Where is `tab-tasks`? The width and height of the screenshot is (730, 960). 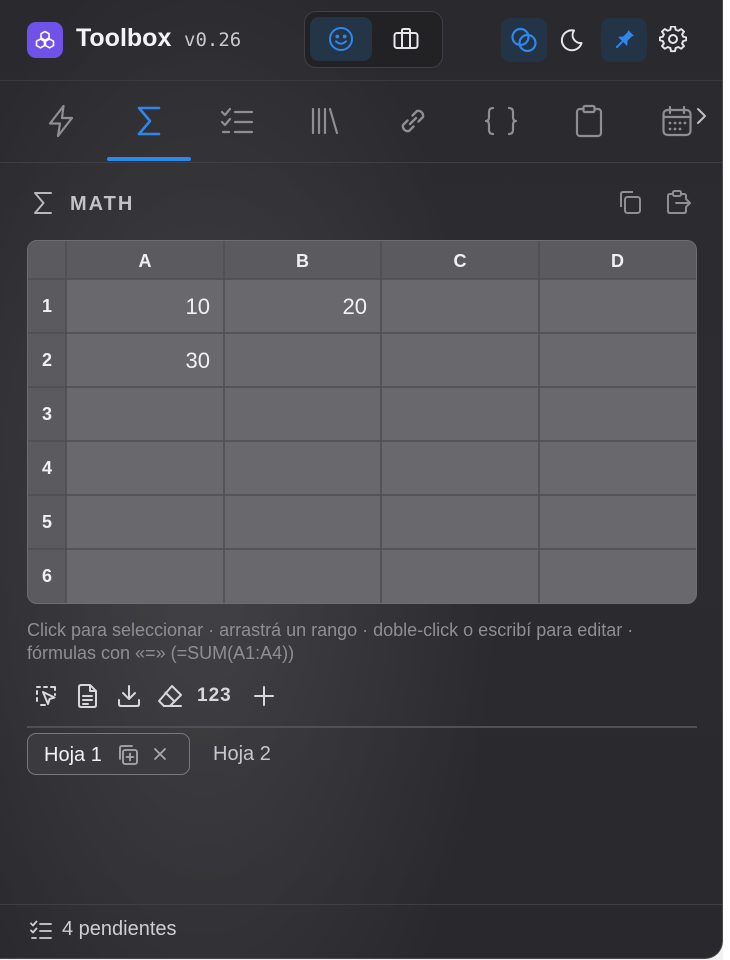
tab-tasks is located at coordinates (237, 121).